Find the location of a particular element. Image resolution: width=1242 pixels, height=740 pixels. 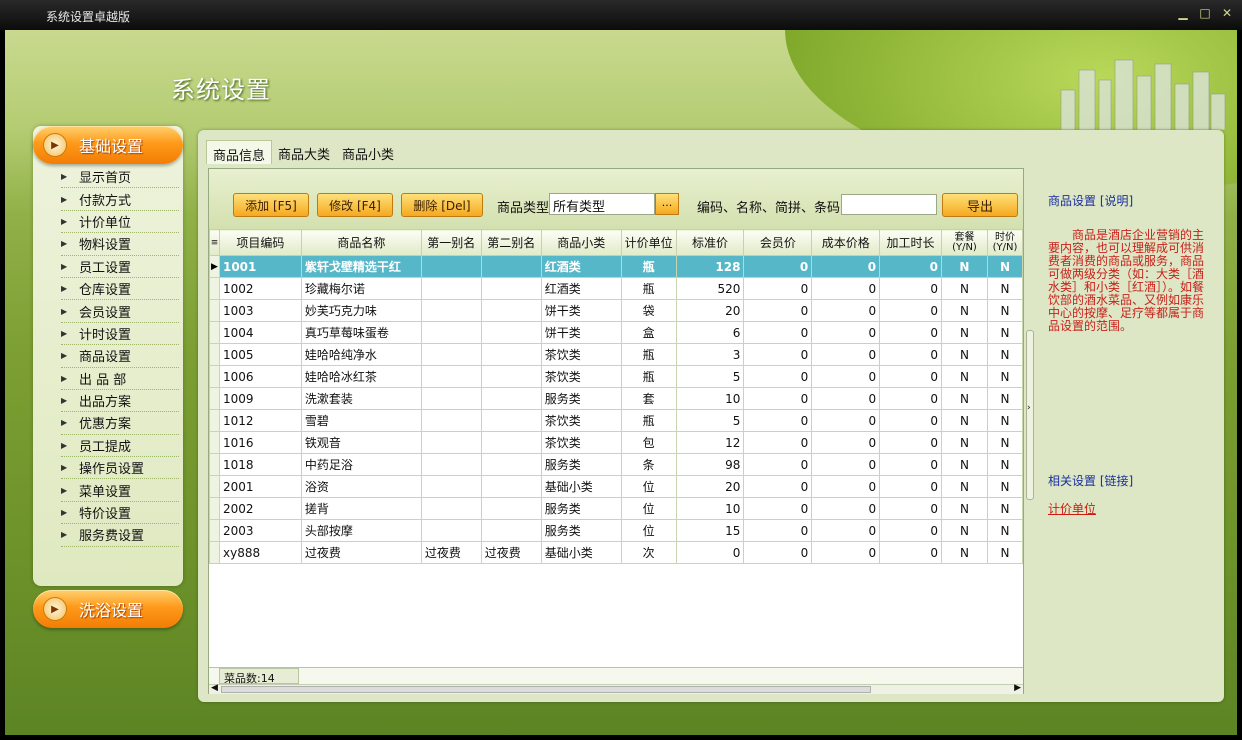

search-input is located at coordinates (889, 204).